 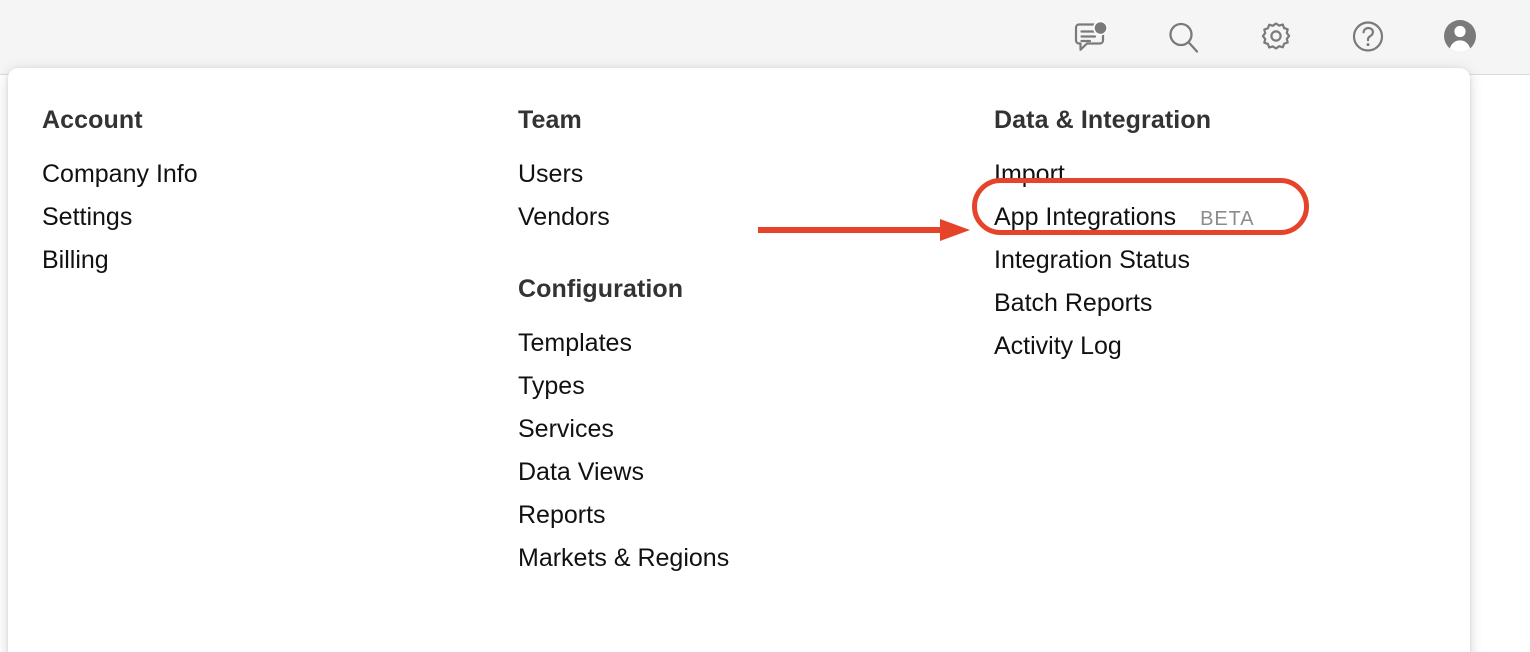 I want to click on menu-item-services: Services, so click(x=566, y=429).